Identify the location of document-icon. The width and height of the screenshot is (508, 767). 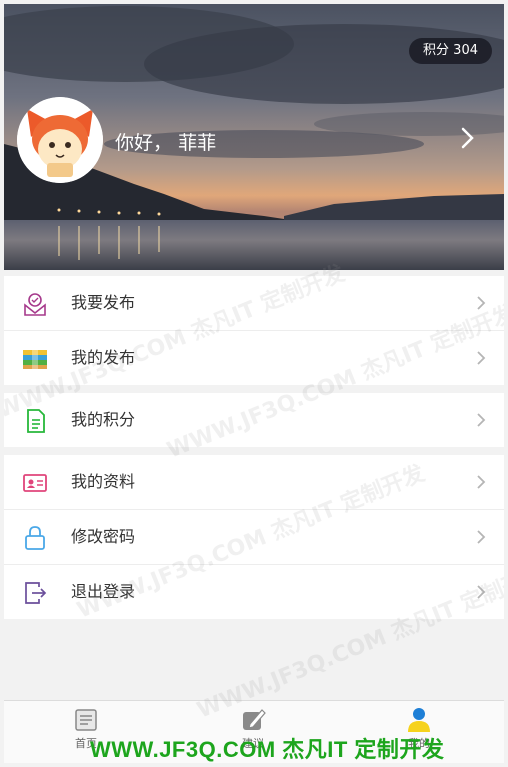
(36, 421).